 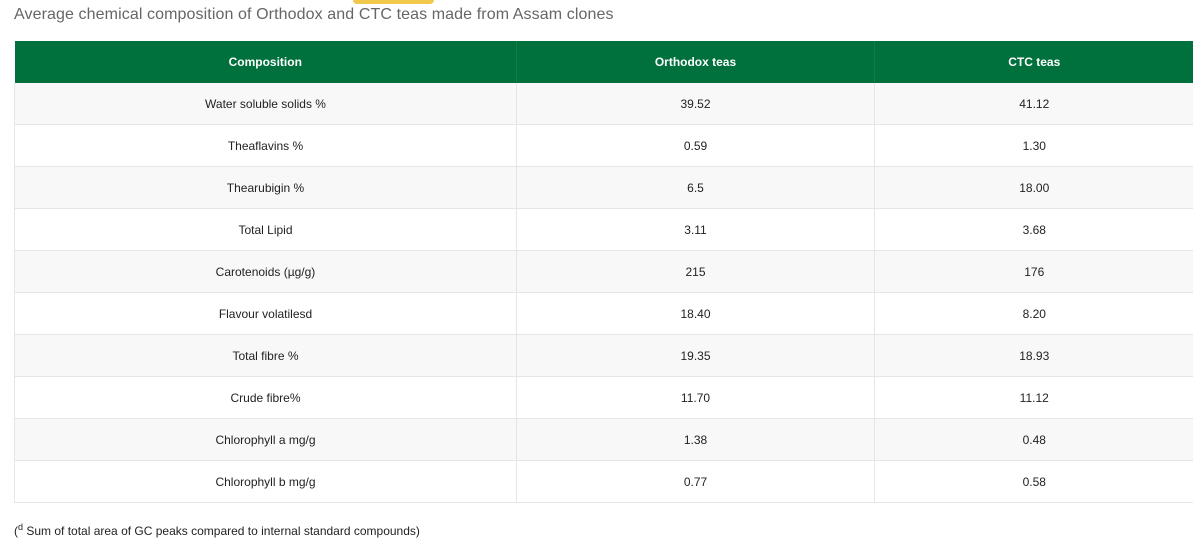 What do you see at coordinates (265, 187) in the screenshot?
I see `cell-composition: Thearubigin %` at bounding box center [265, 187].